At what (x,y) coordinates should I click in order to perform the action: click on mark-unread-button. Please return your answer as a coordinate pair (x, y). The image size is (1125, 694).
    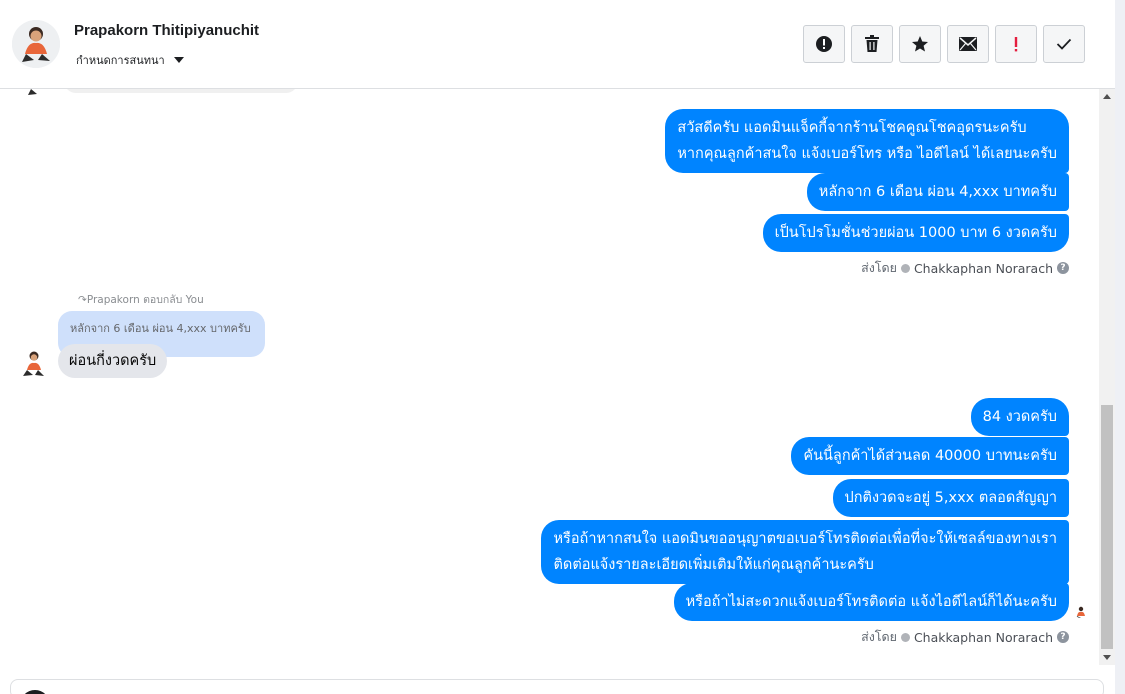
    Looking at the image, I should click on (968, 44).